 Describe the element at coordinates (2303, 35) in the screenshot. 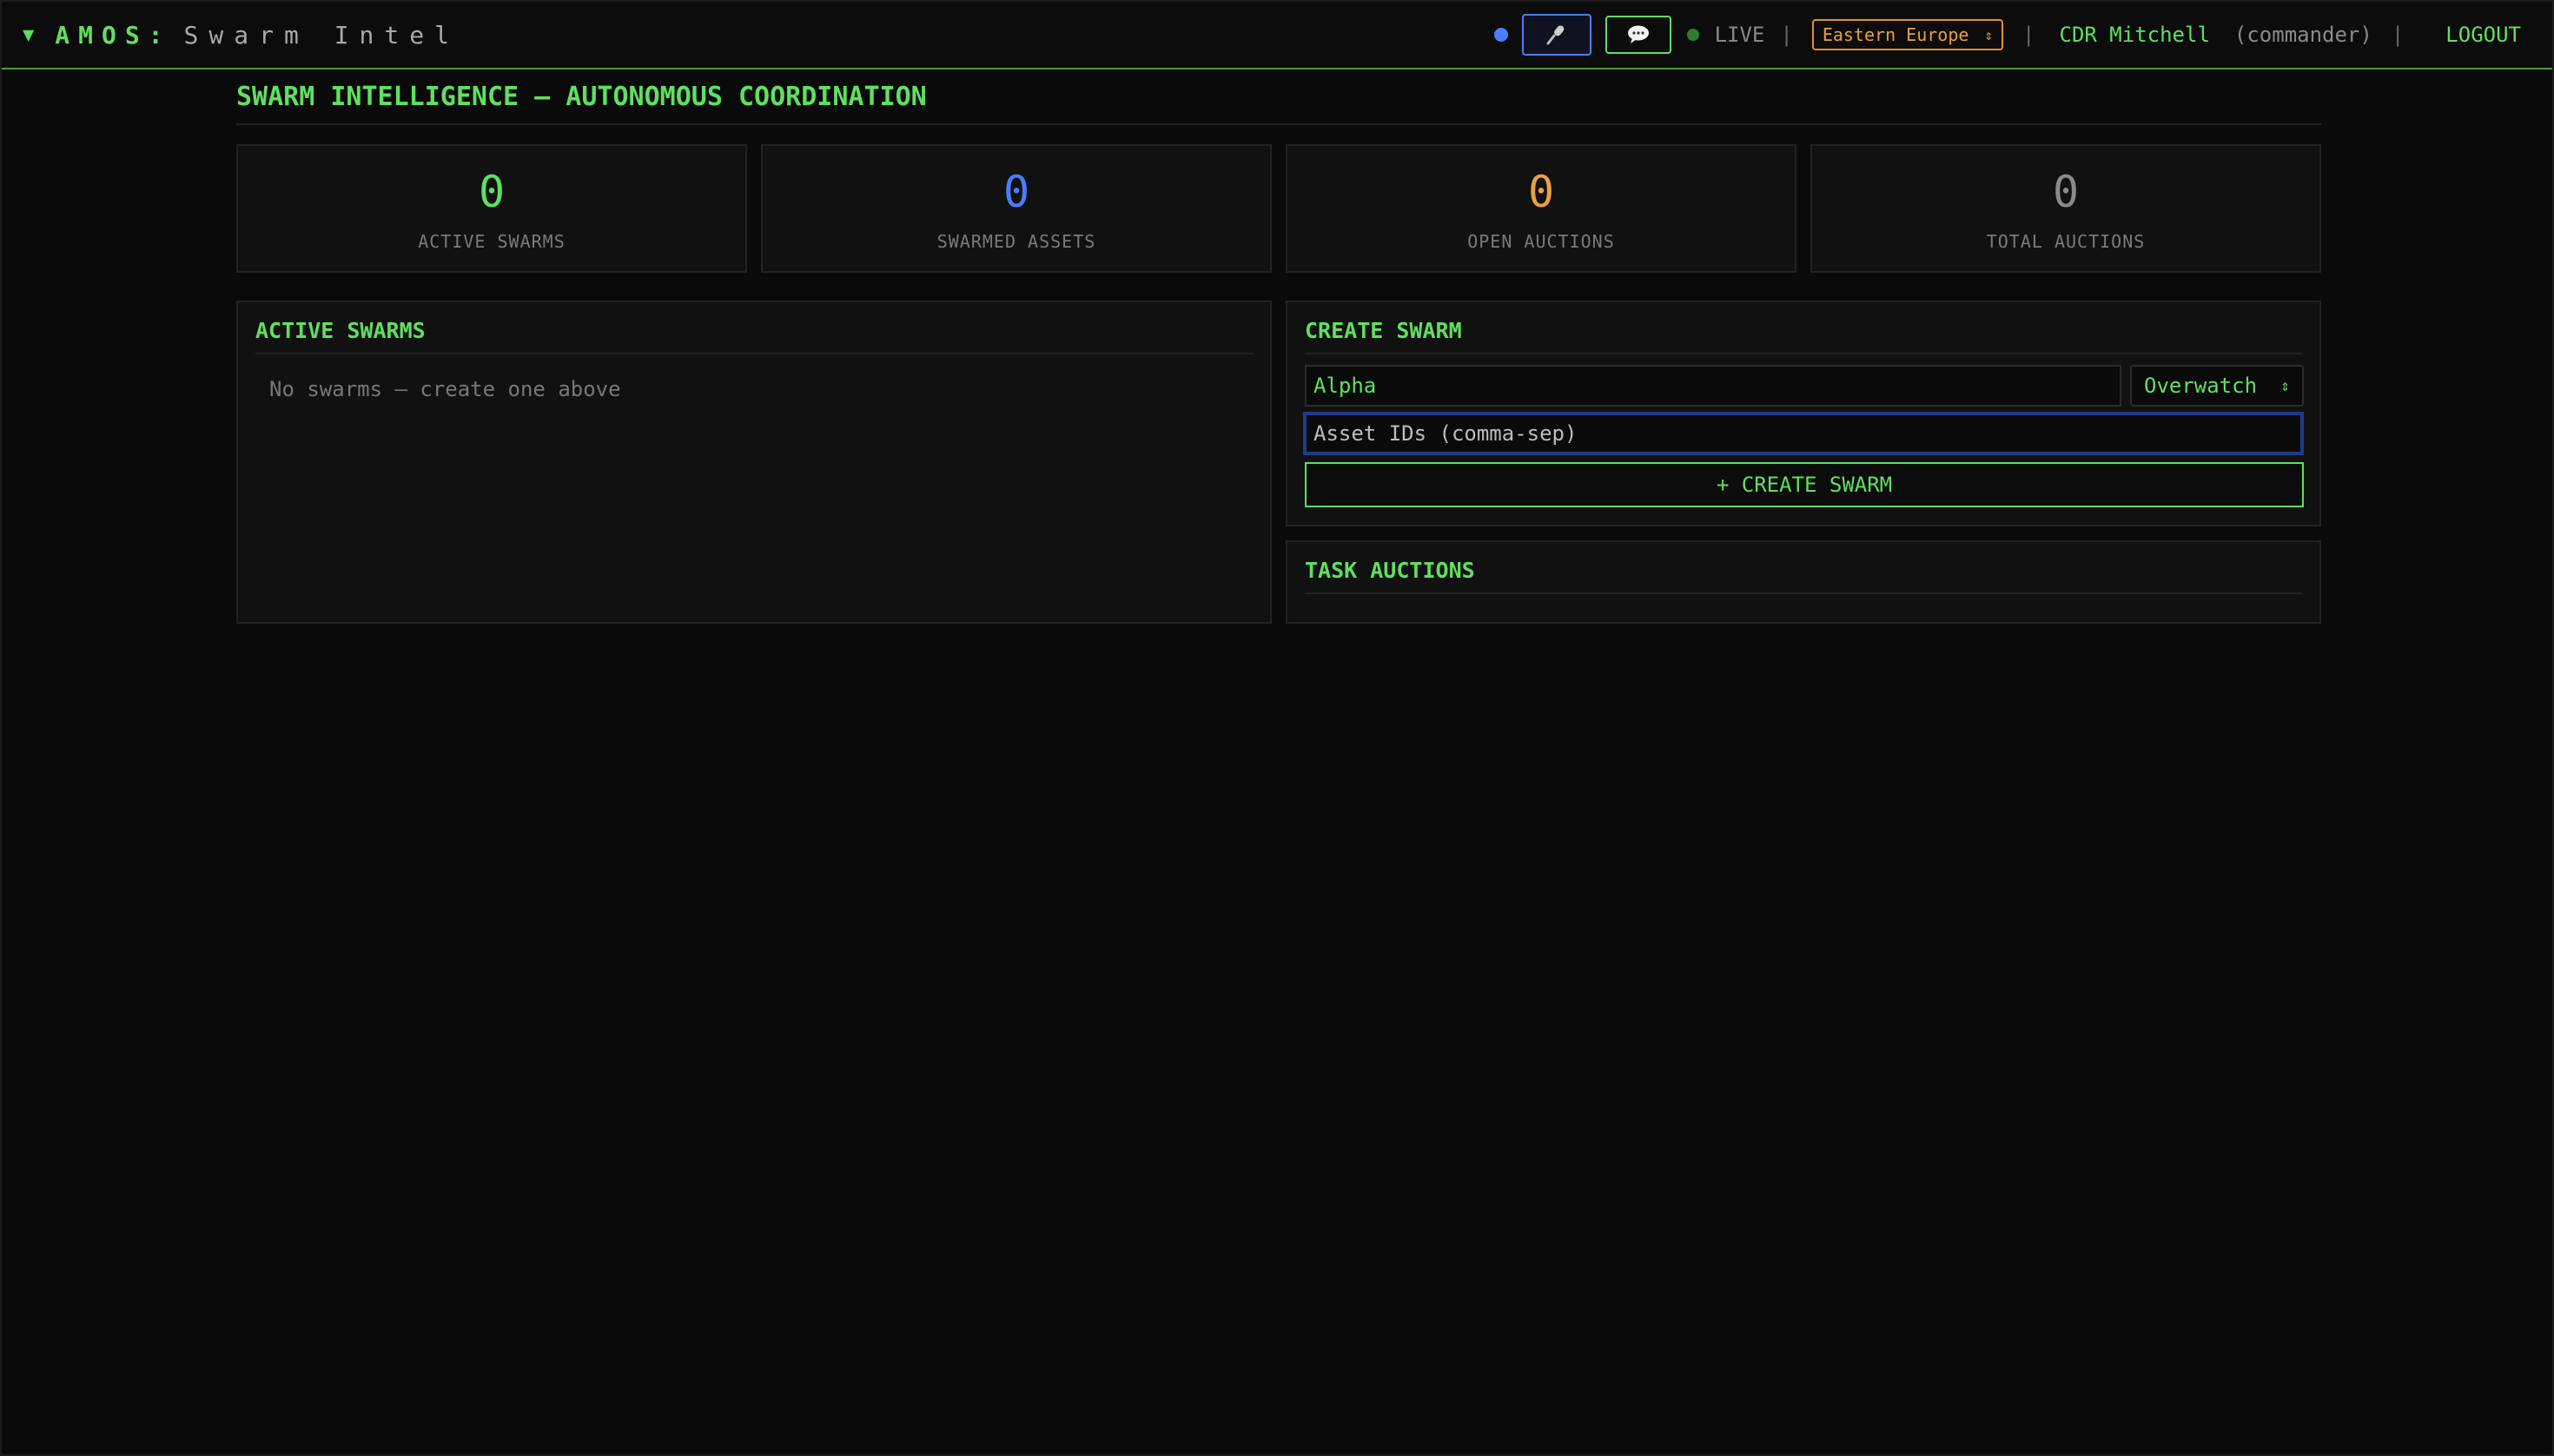

I see `user-role: (commander)` at that location.